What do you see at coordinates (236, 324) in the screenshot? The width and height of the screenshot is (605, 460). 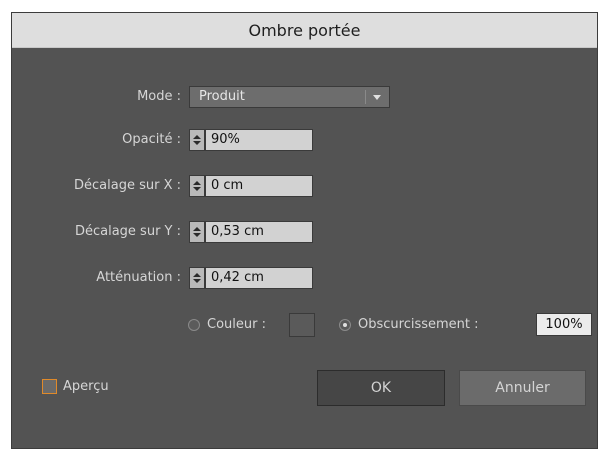 I see `color-radio-label: Couleur :` at bounding box center [236, 324].